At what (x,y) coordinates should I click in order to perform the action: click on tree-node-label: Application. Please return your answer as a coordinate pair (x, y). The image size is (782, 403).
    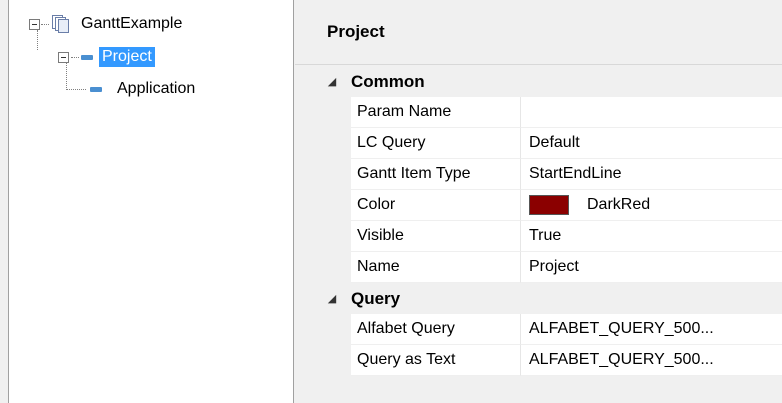
    Looking at the image, I should click on (156, 88).